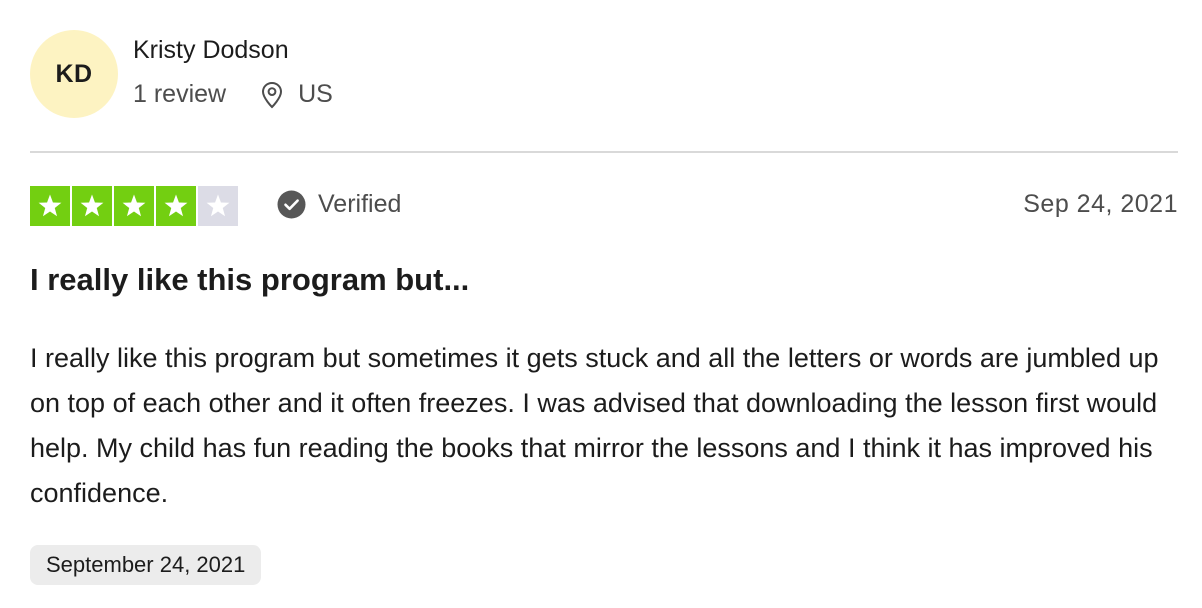 Image resolution: width=1202 pixels, height=608 pixels. I want to click on review-date: Sep 24, 2021, so click(1100, 204).